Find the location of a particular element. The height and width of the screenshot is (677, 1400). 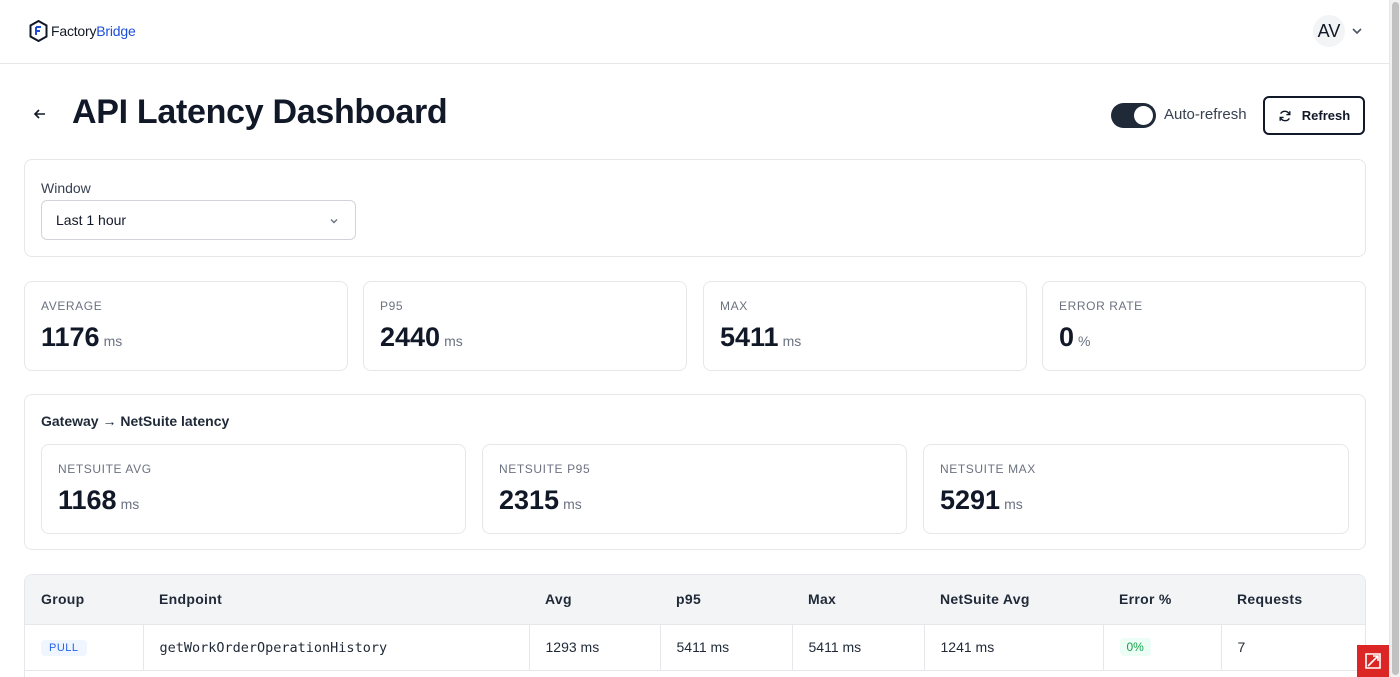

page-title: API Latency Dashboard is located at coordinates (260, 112).